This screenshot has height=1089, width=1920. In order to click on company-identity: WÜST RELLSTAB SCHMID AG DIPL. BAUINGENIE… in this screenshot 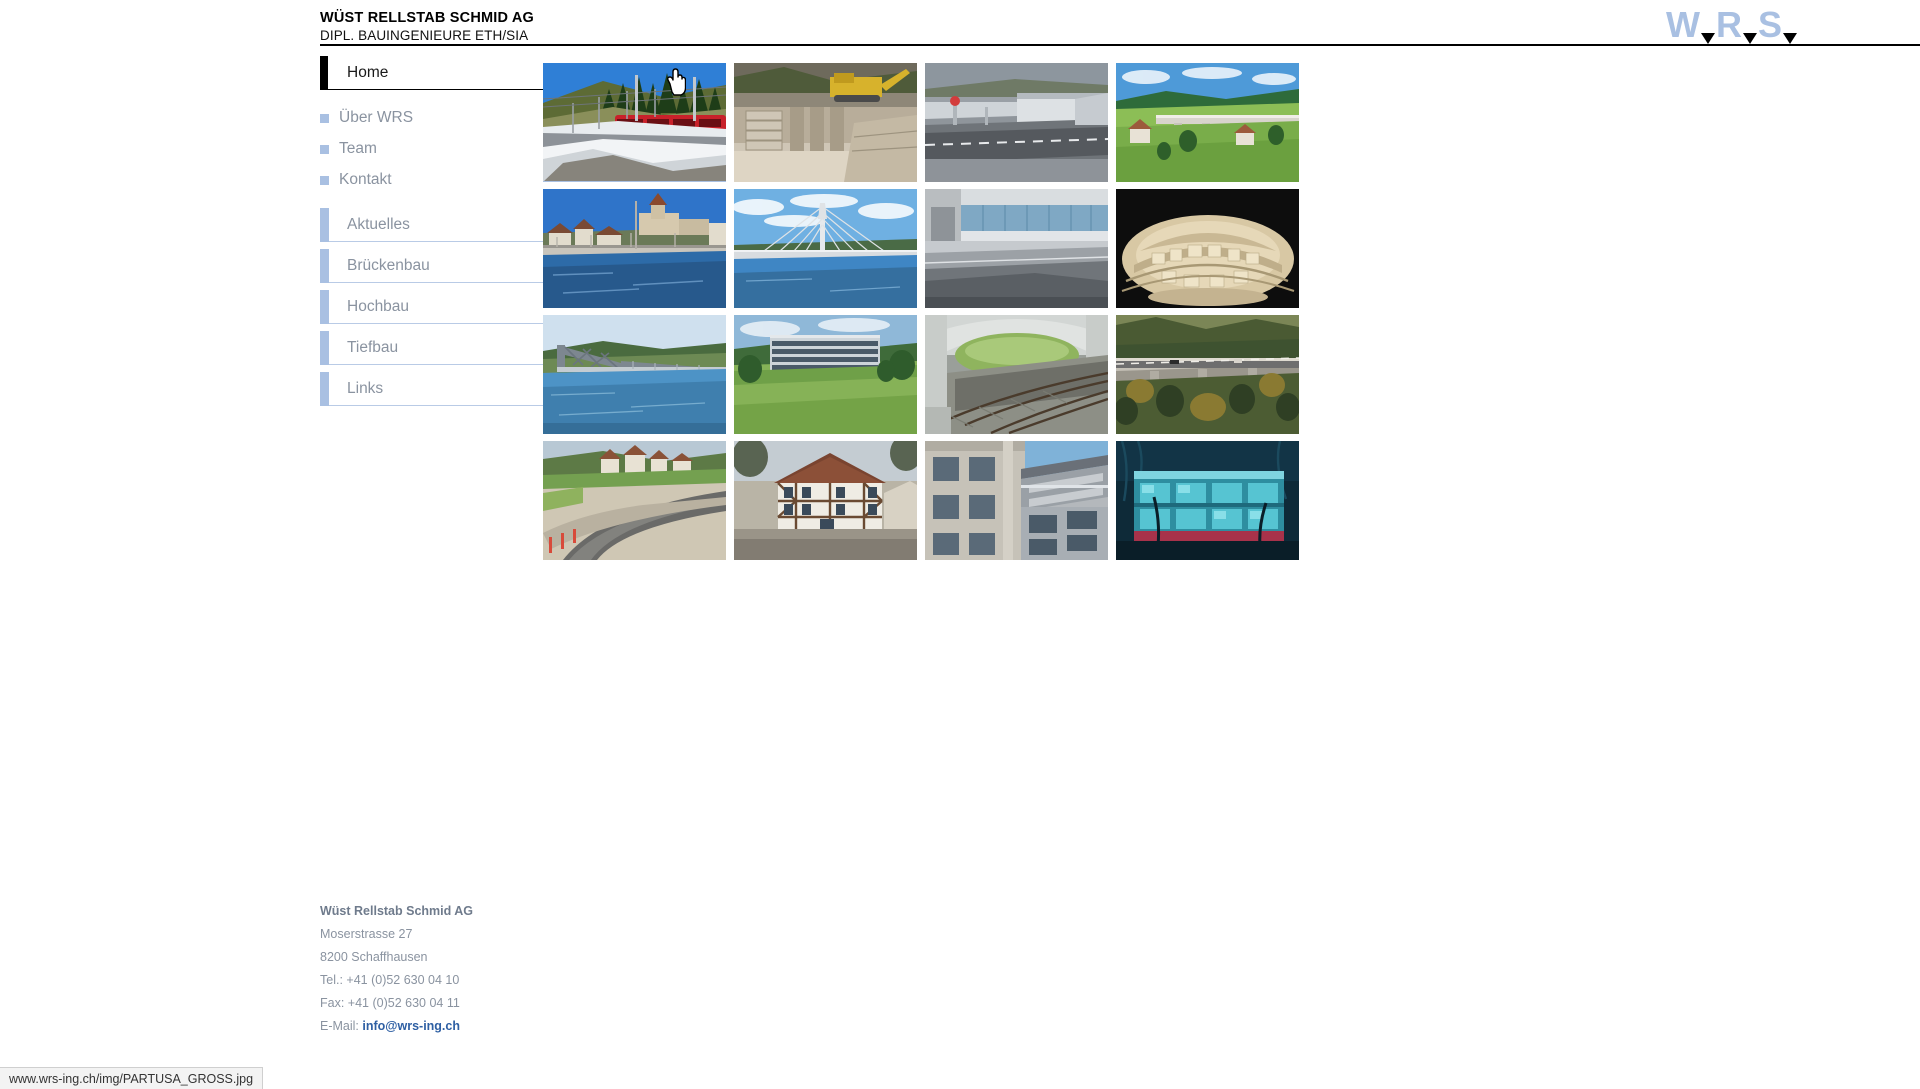, I will do `click(450, 27)`.